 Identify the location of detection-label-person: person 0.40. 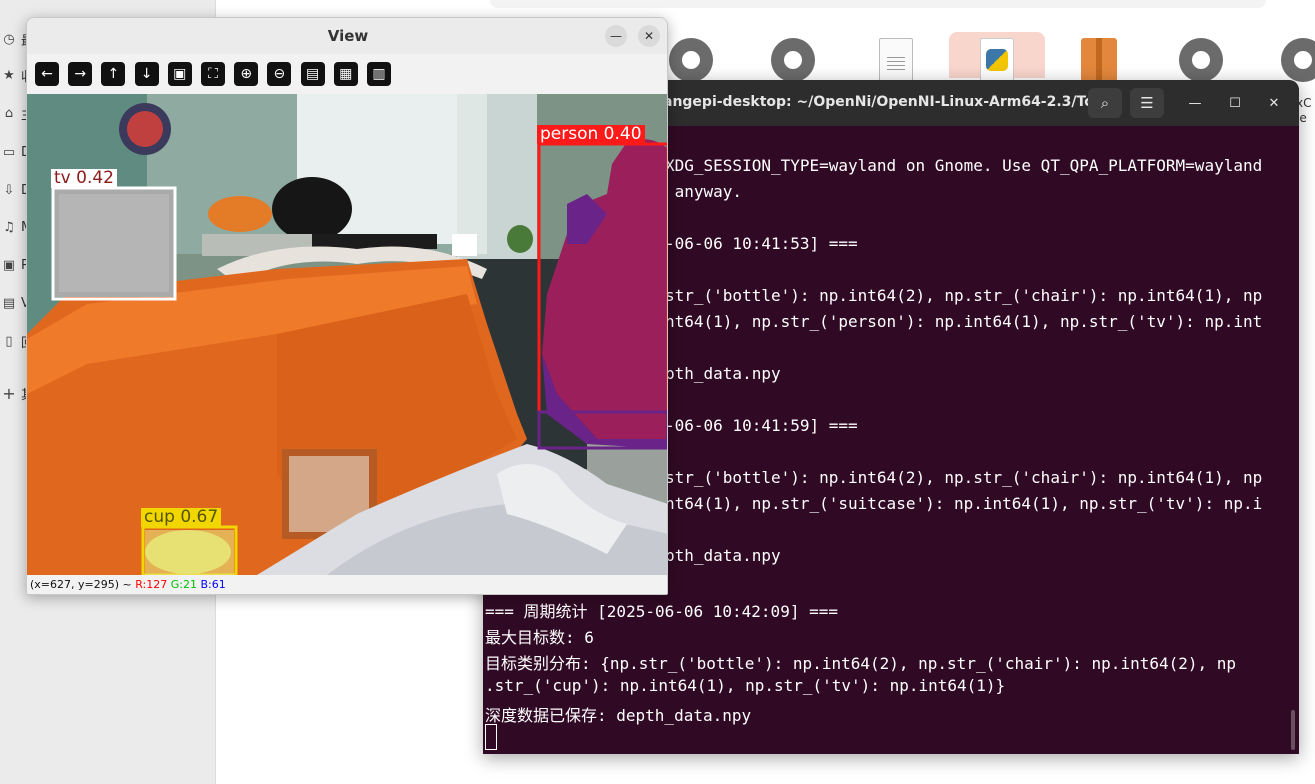
(591, 134).